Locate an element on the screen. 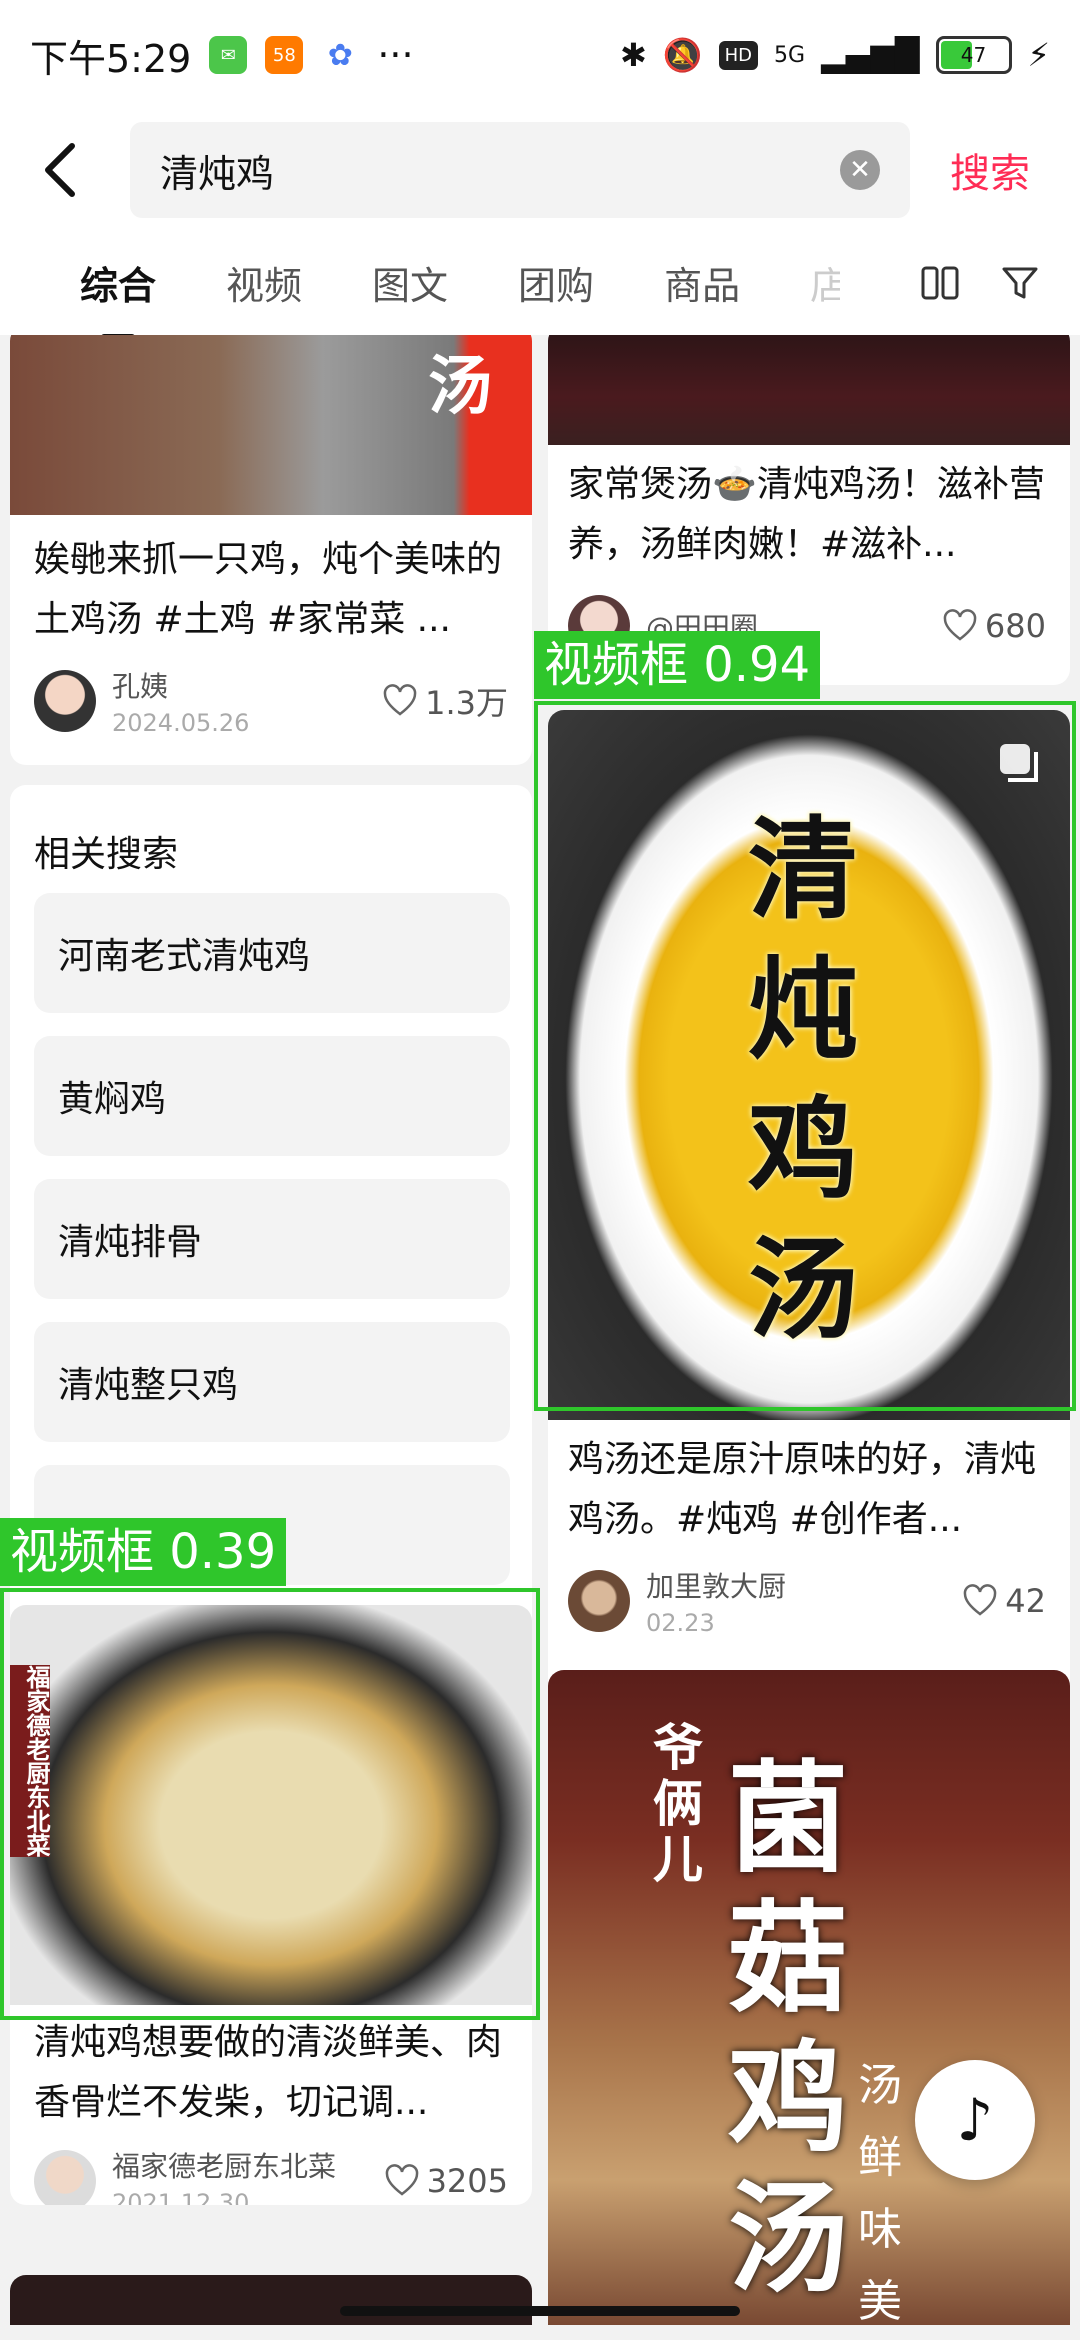  category-tabs: 综合 视频 图文 团购 商品 店 is located at coordinates (540, 282).